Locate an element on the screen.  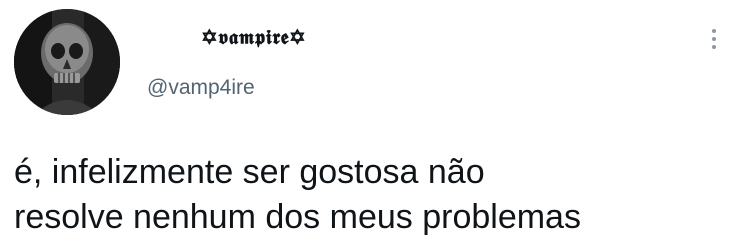
tweet-text-line: é, infelizmente ser gostosa não is located at coordinates (249, 172).